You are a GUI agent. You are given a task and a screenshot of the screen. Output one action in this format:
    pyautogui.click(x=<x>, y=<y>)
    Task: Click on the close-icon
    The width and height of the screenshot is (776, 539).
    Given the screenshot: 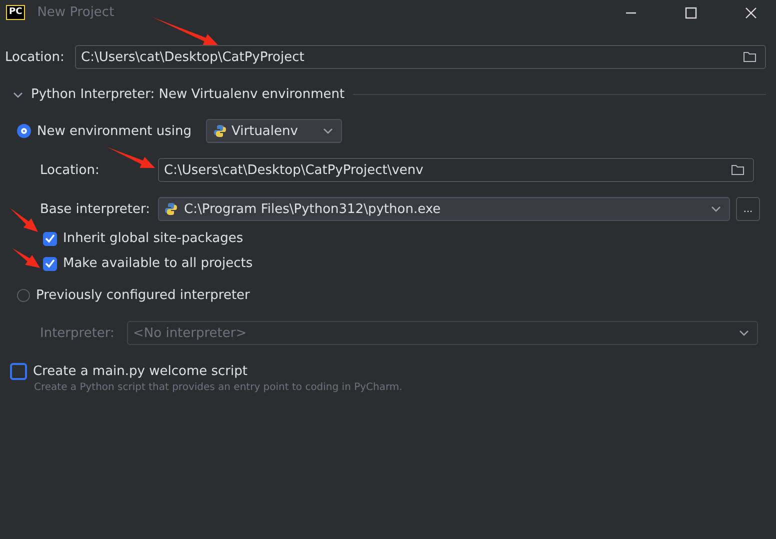 What is the action you would take?
    pyautogui.click(x=751, y=12)
    